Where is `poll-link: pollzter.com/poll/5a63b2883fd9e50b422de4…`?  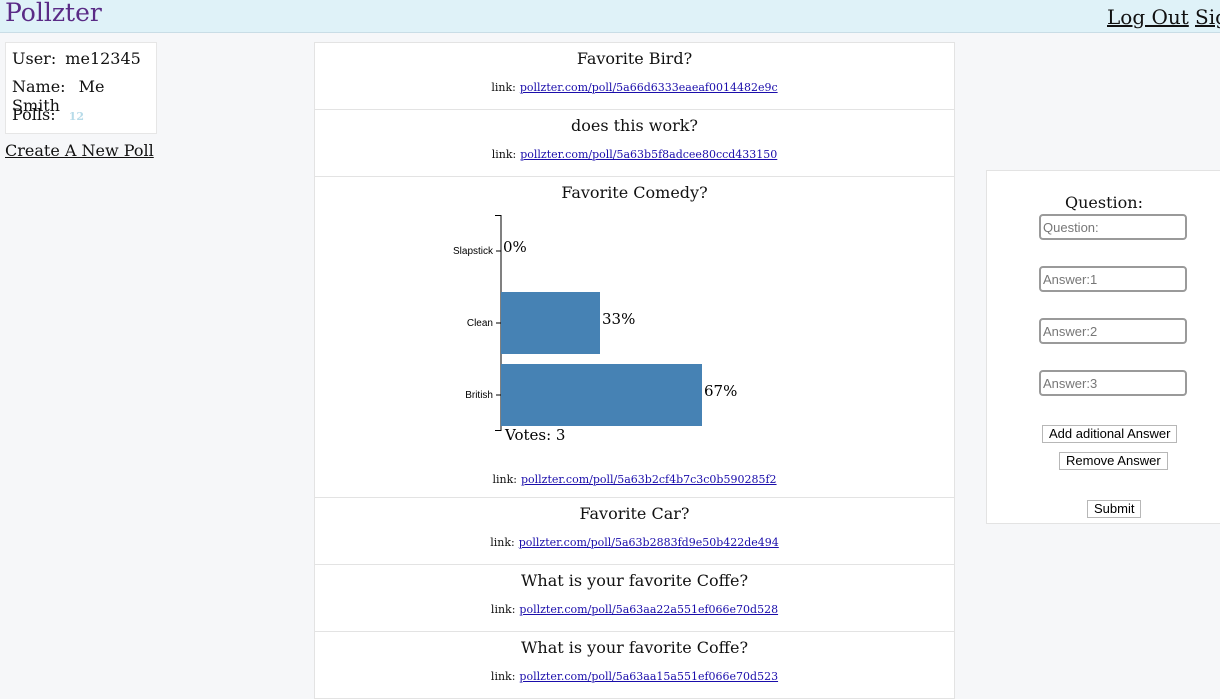
poll-link: pollzter.com/poll/5a63b2883fd9e50b422de4… is located at coordinates (649, 542).